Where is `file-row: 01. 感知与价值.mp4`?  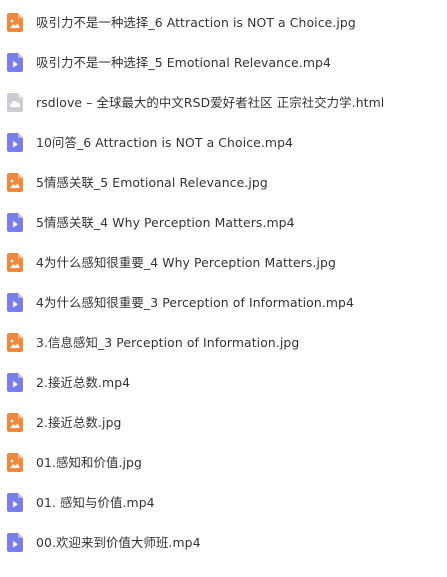 file-row: 01. 感知与价值.mp4 is located at coordinates (223, 502).